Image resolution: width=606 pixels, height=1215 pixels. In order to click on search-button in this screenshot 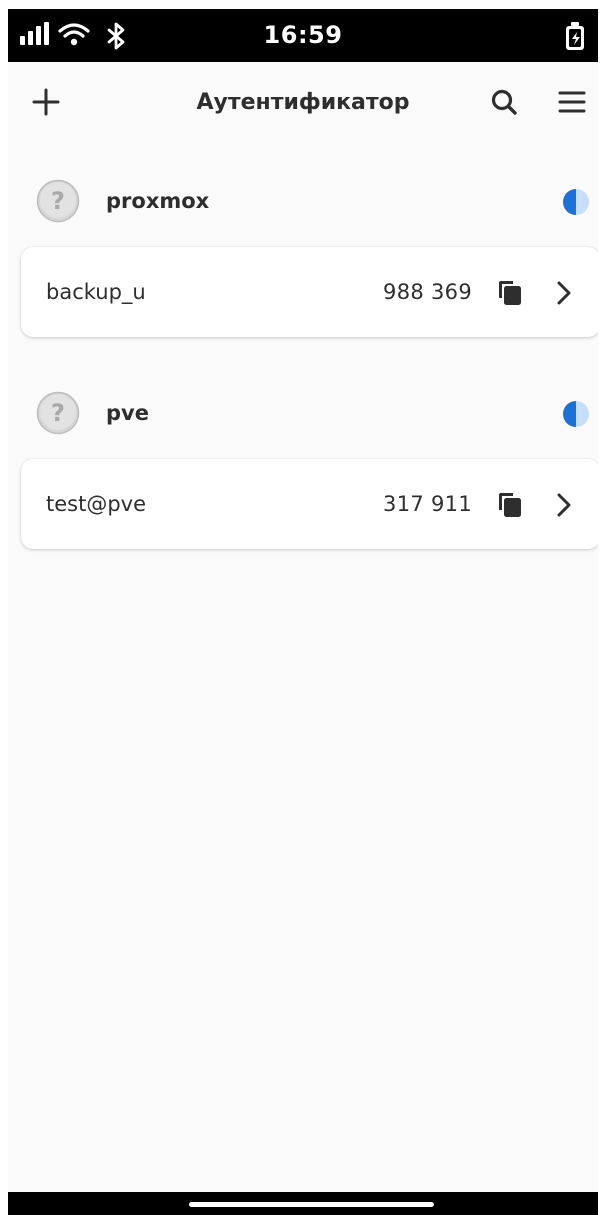, I will do `click(504, 102)`.